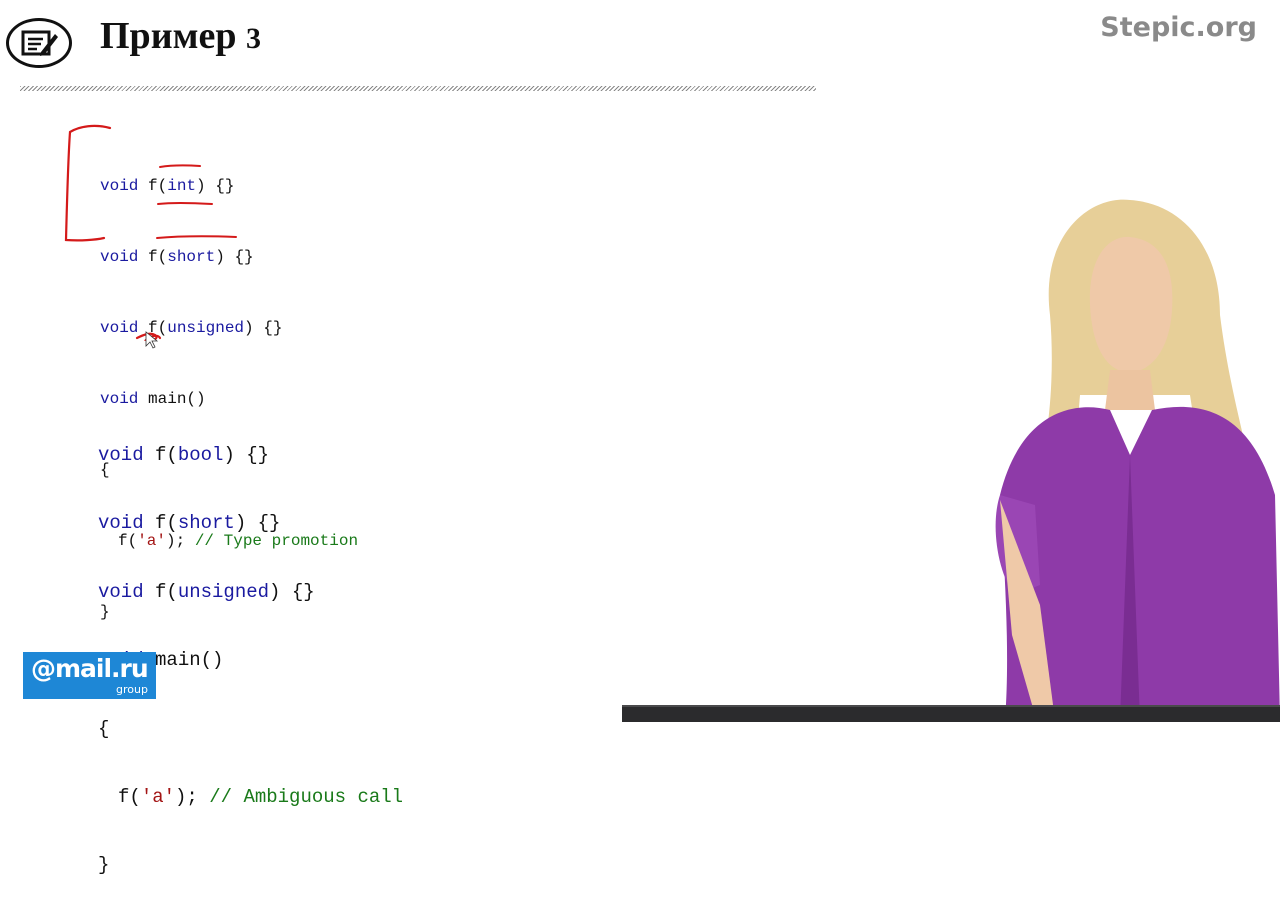  I want to click on code-string: 'a', so click(158, 796).